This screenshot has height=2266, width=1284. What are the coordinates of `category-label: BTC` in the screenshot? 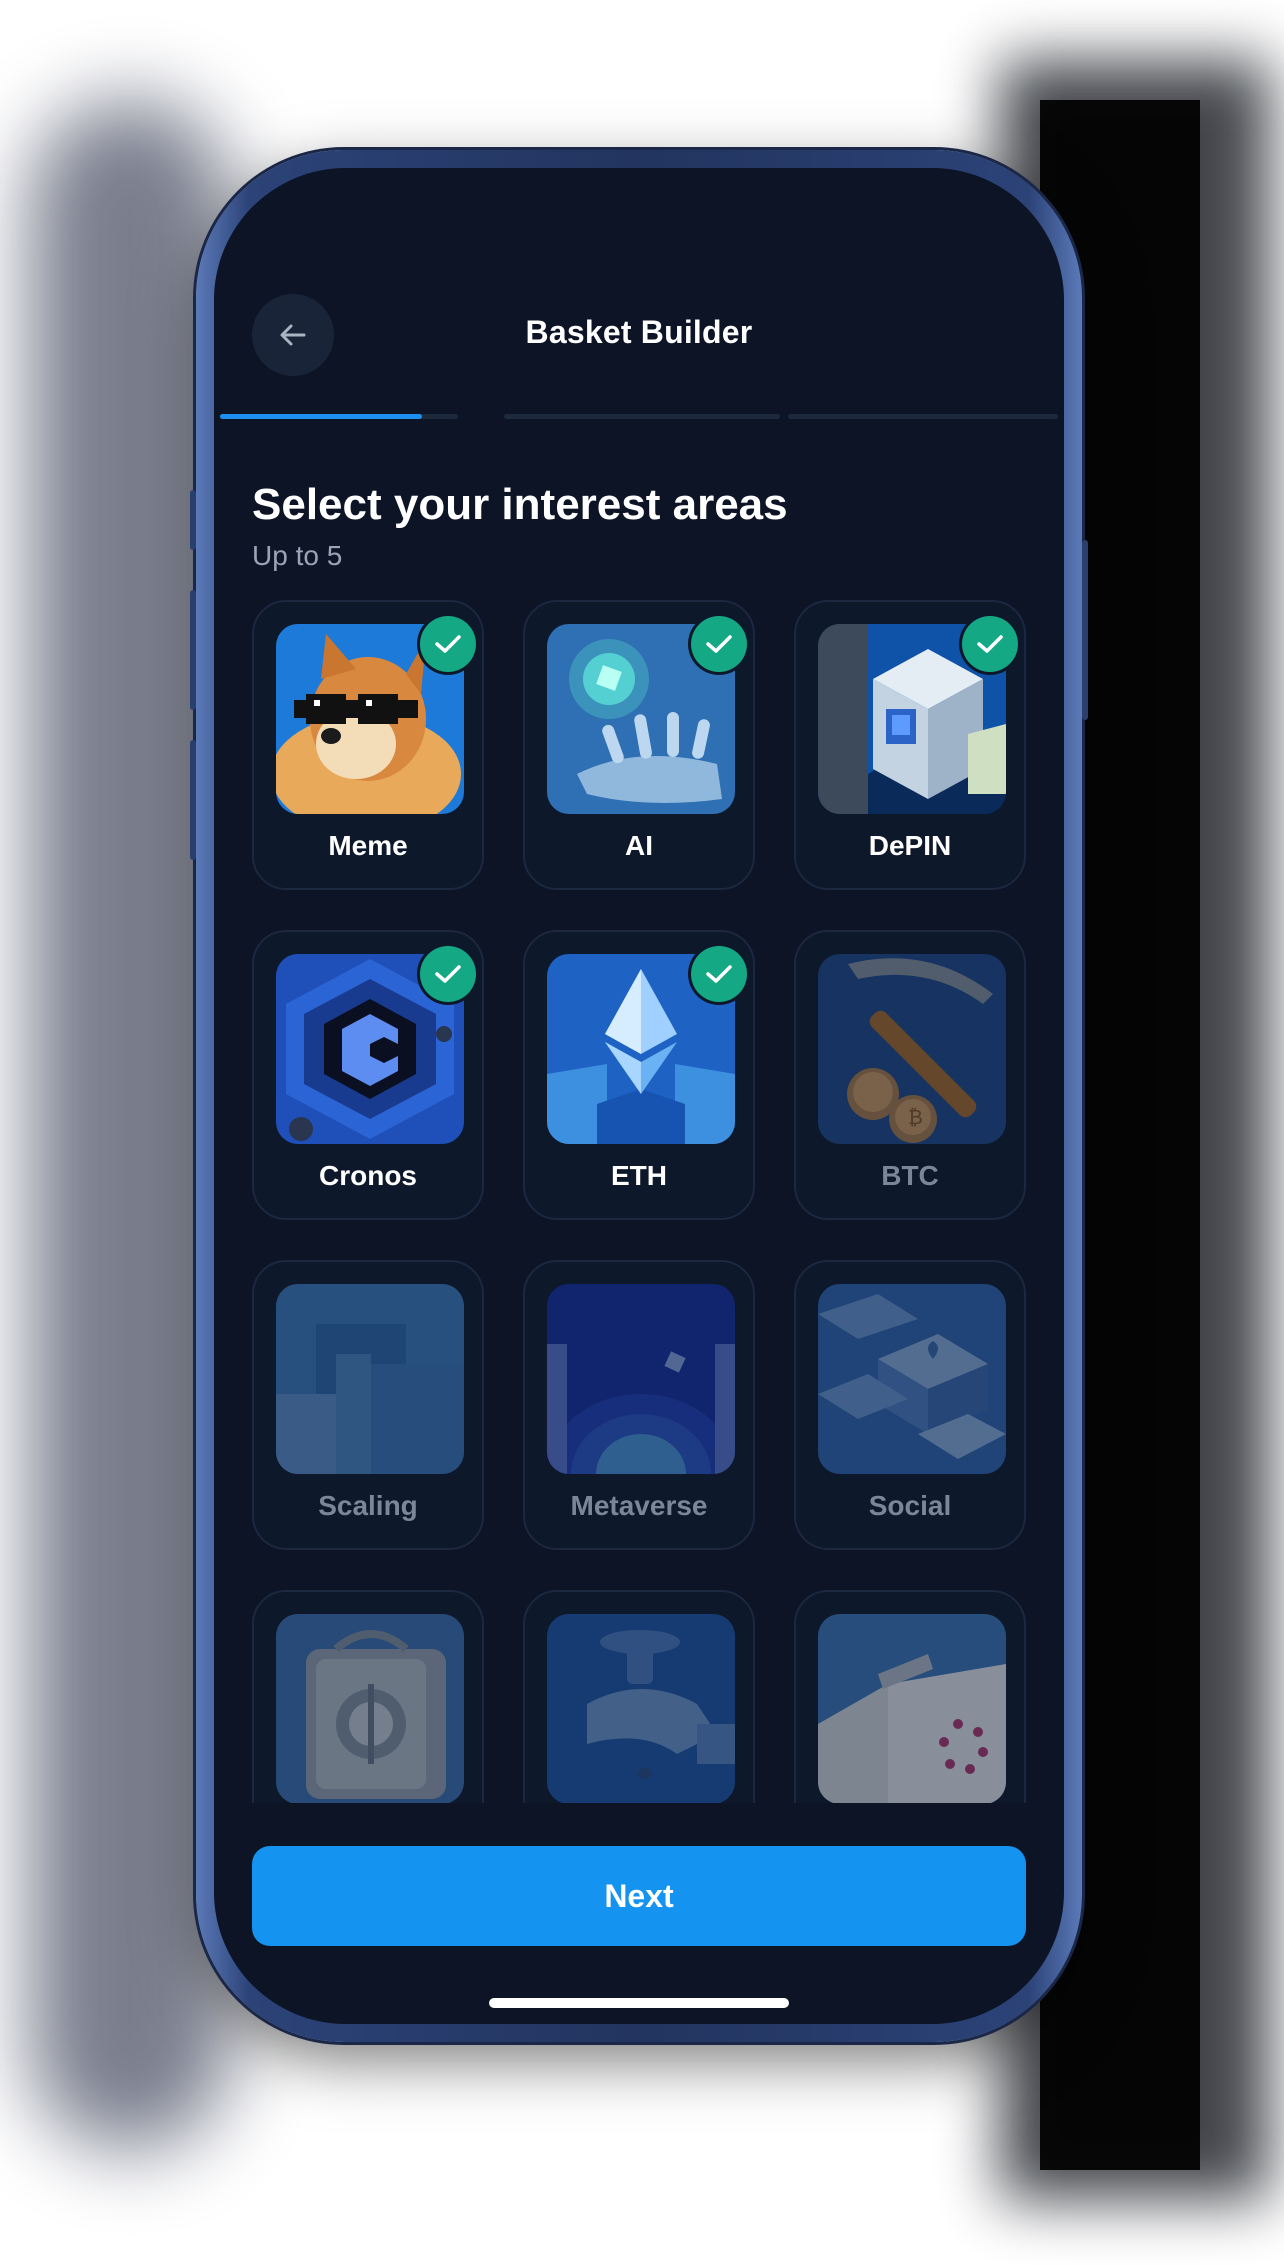 It's located at (910, 1175).